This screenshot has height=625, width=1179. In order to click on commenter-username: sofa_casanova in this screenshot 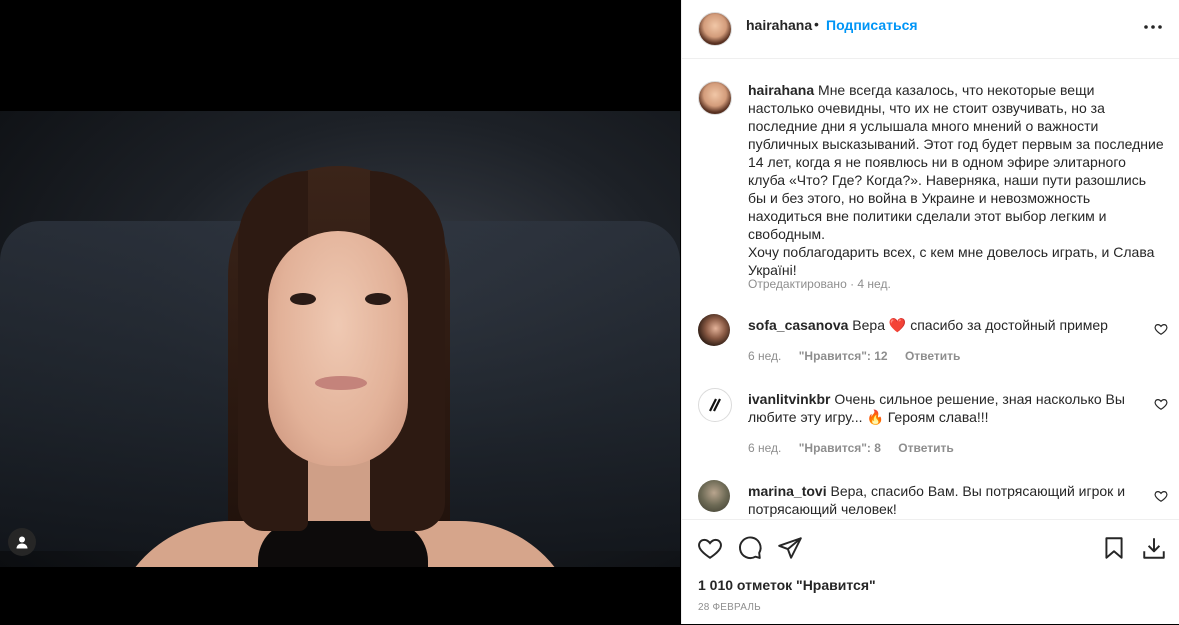, I will do `click(798, 325)`.